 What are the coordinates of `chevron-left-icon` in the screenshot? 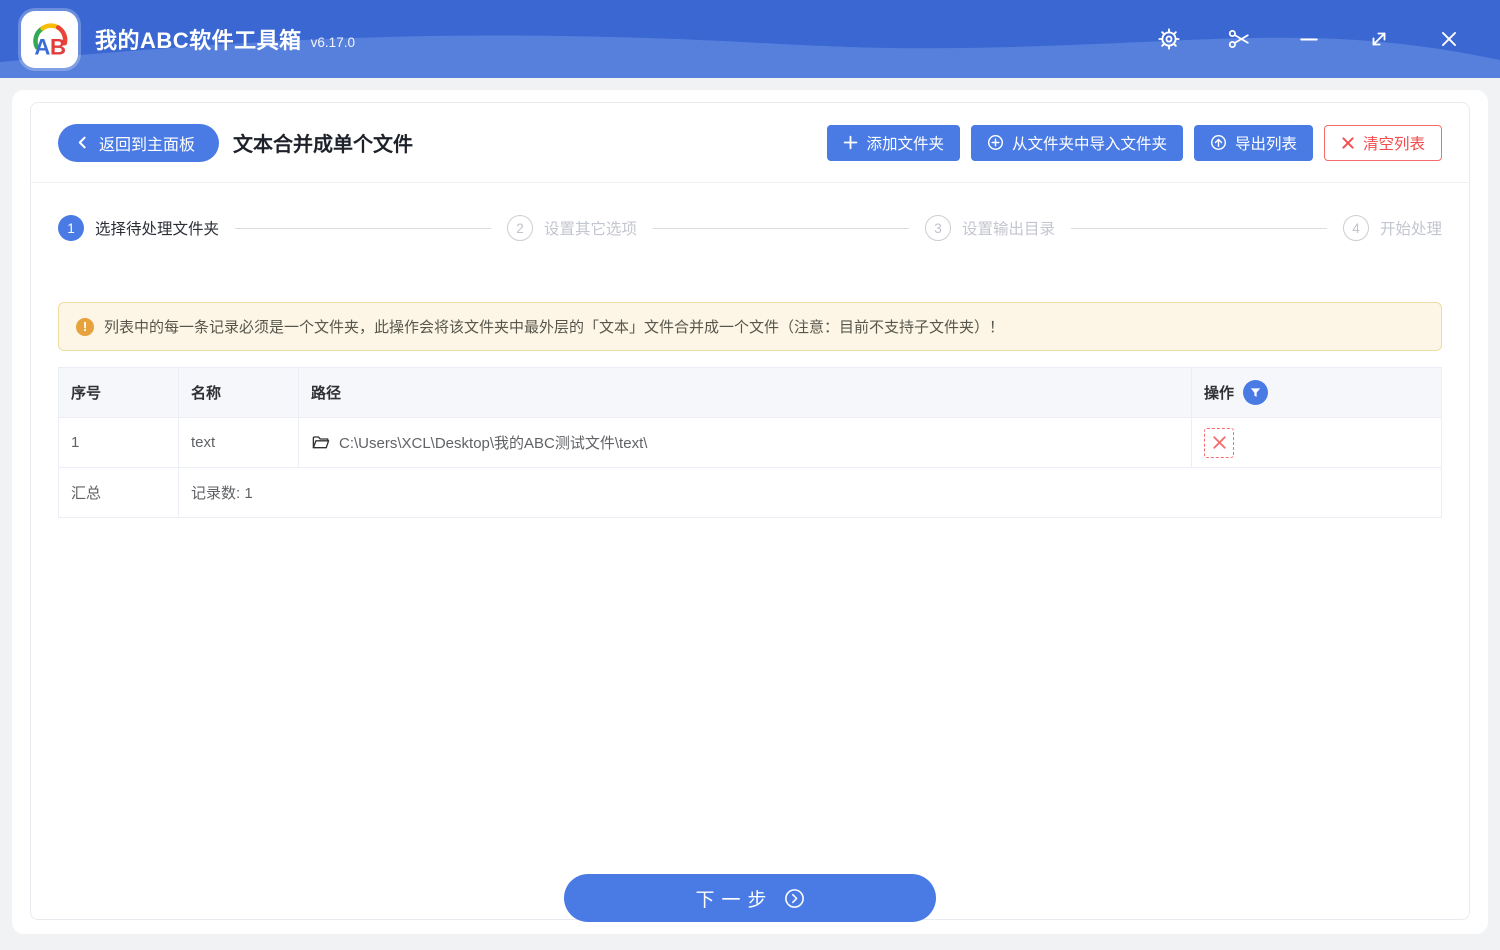 It's located at (82, 142).